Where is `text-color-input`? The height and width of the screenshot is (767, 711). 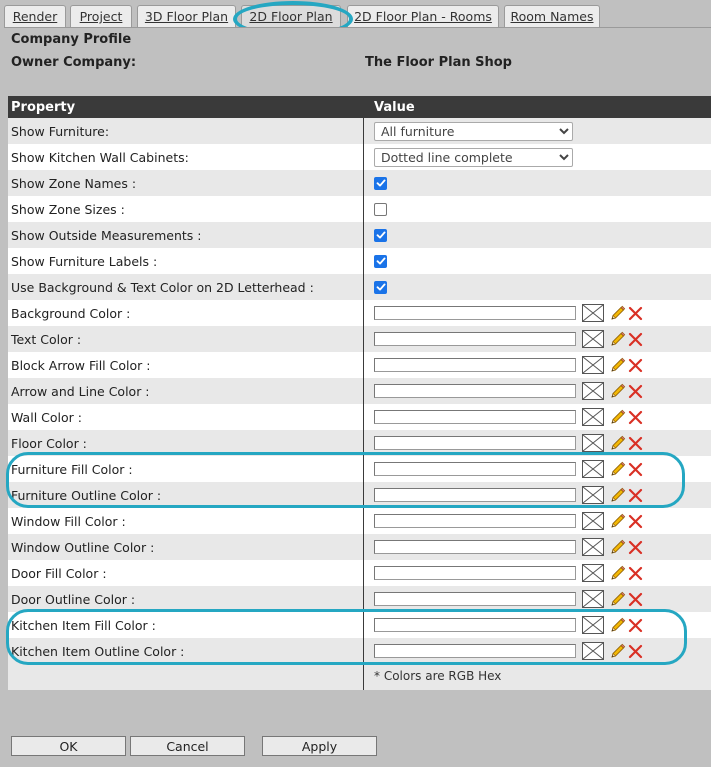 text-color-input is located at coordinates (475, 339).